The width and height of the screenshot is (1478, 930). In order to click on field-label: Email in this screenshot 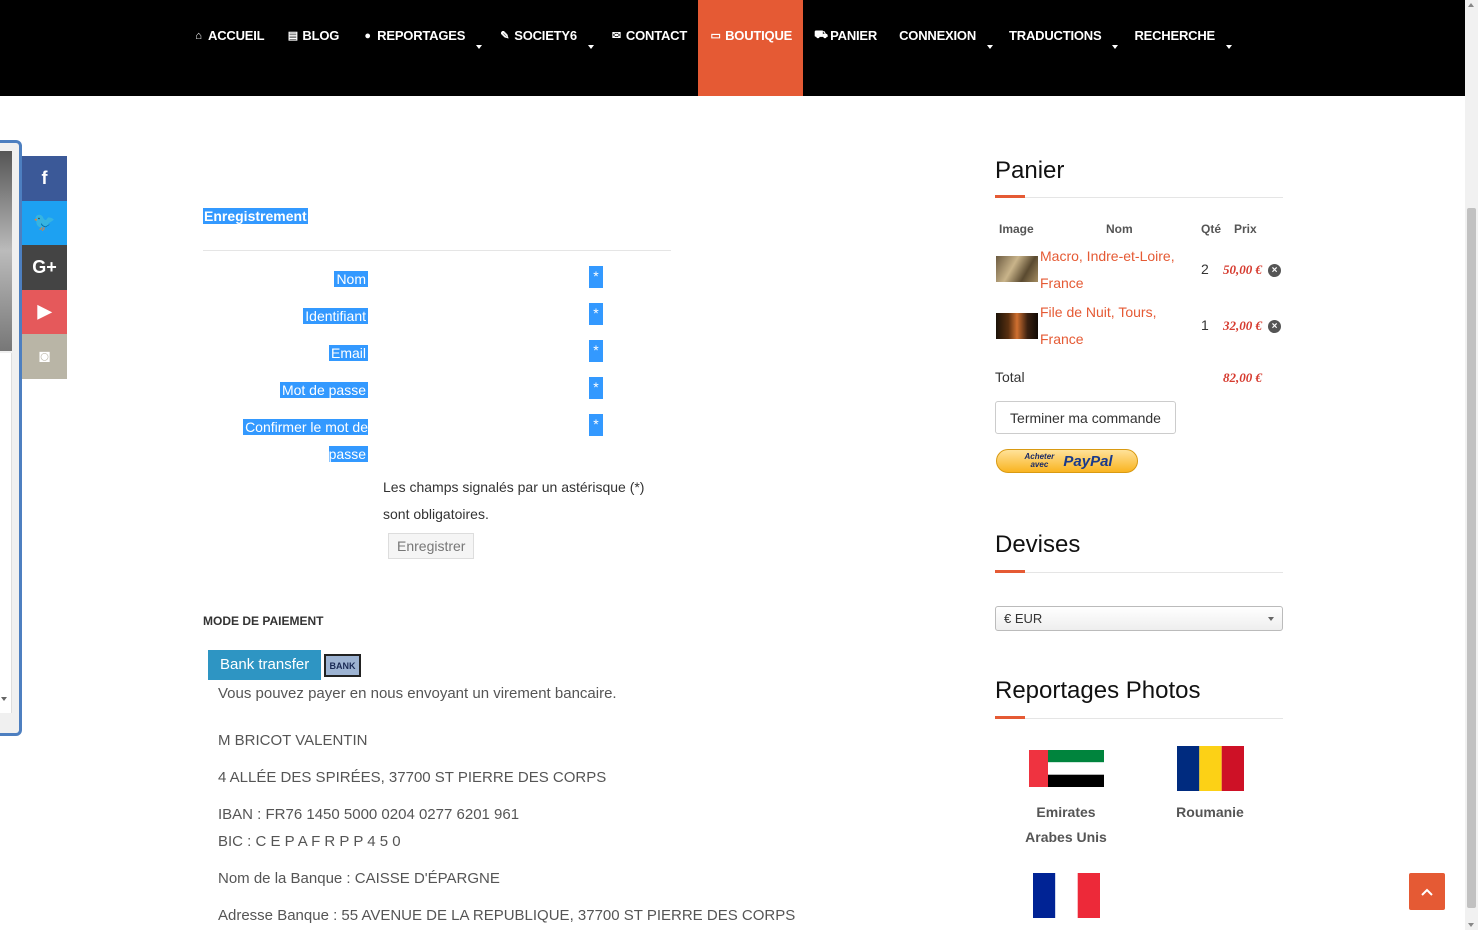, I will do `click(348, 353)`.